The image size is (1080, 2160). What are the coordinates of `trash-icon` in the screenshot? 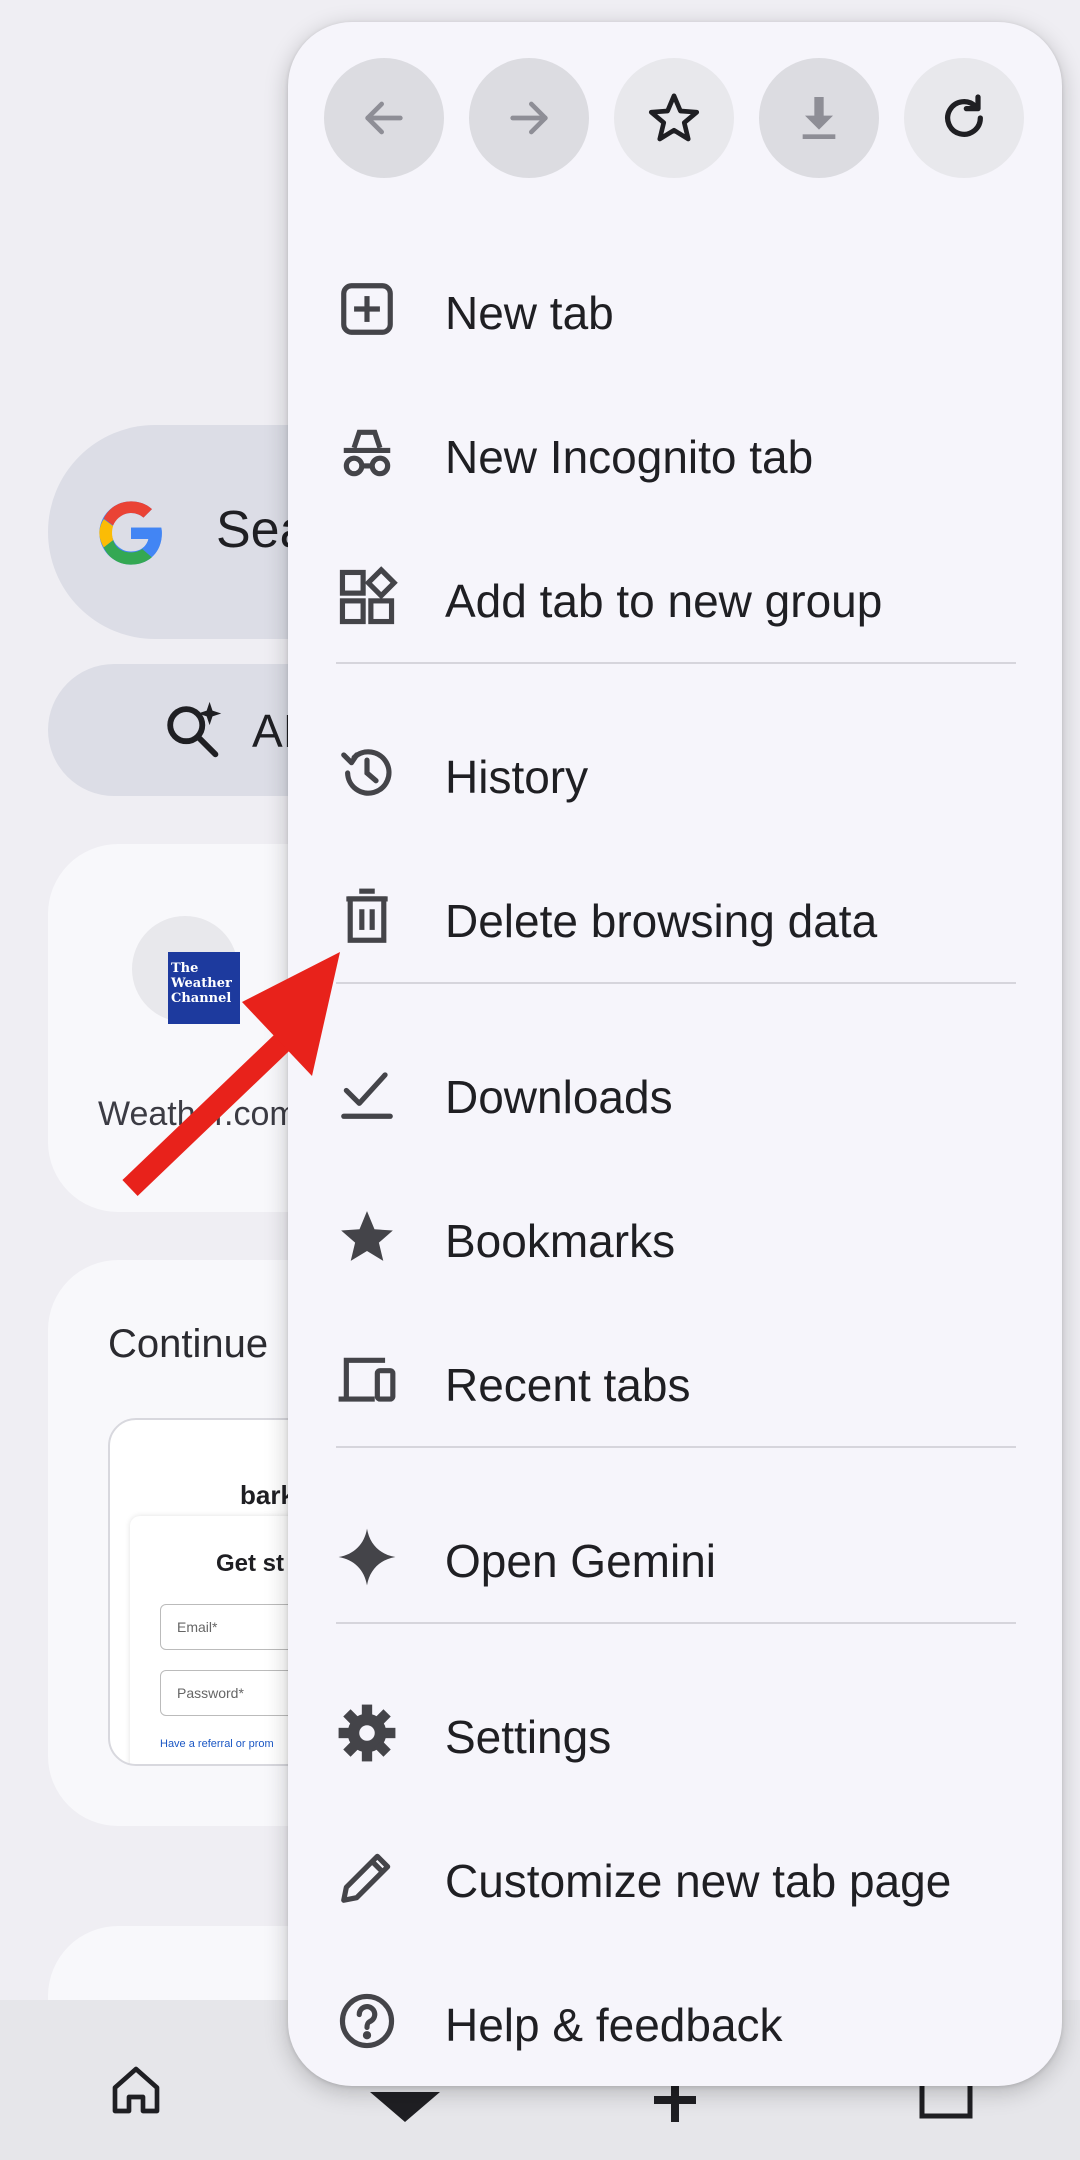 It's located at (367, 917).